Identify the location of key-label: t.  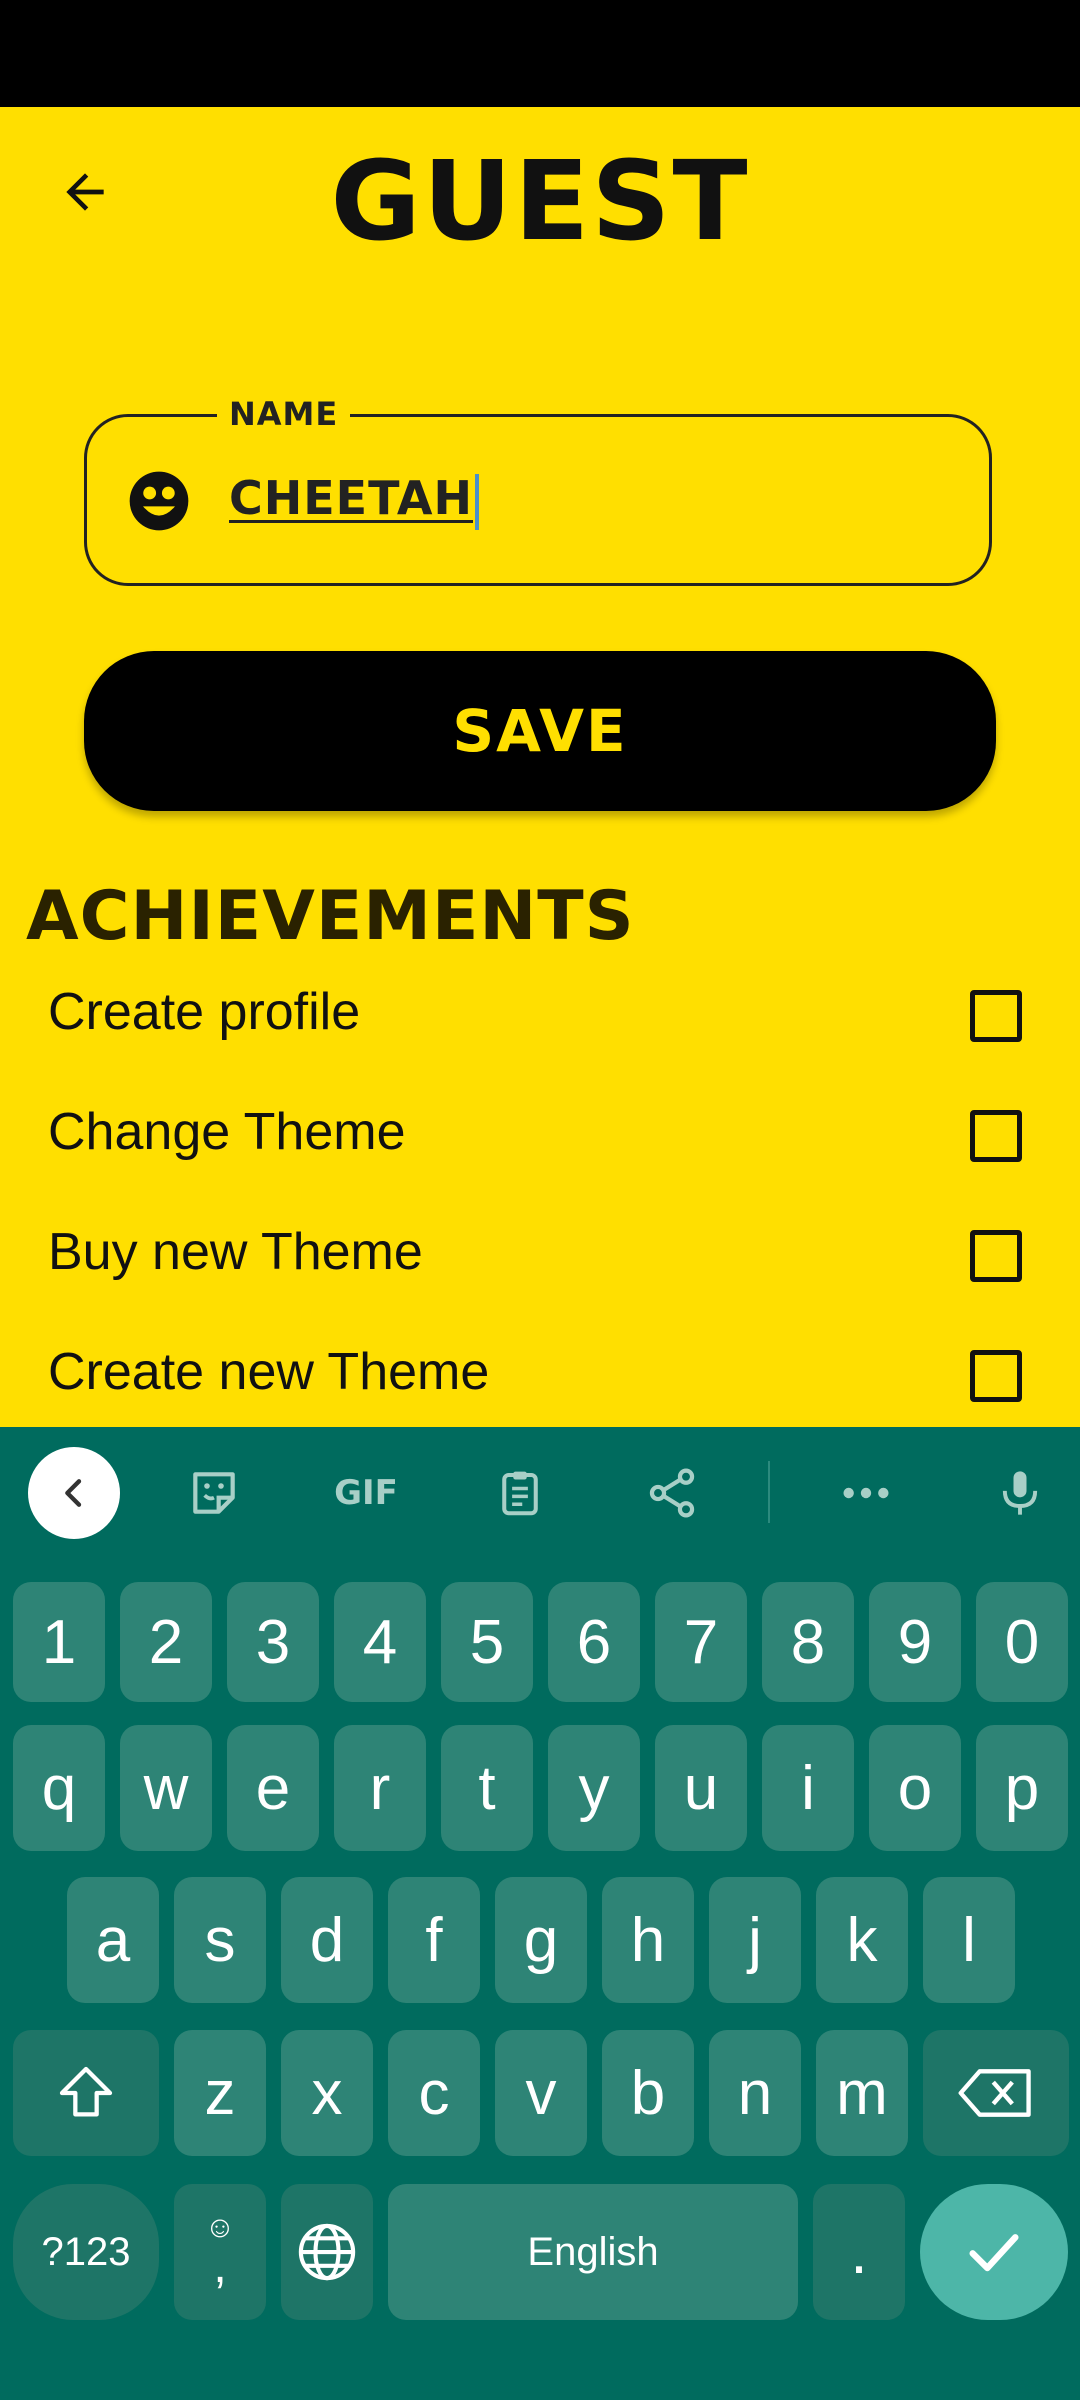
(487, 1788).